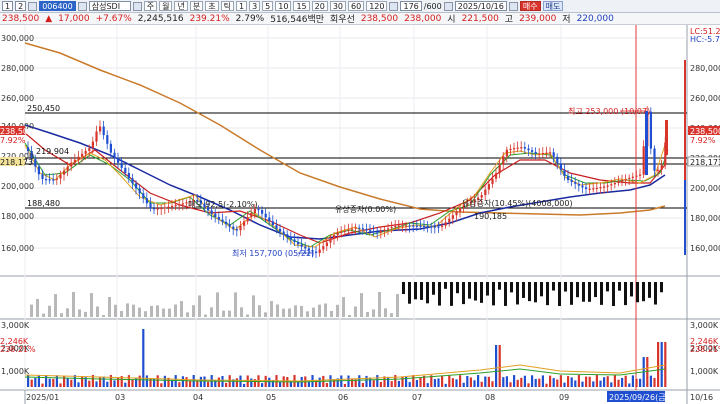 The width and height of the screenshot is (720, 404). Describe the element at coordinates (21, 6) in the screenshot. I see `pair-select: 2` at that location.